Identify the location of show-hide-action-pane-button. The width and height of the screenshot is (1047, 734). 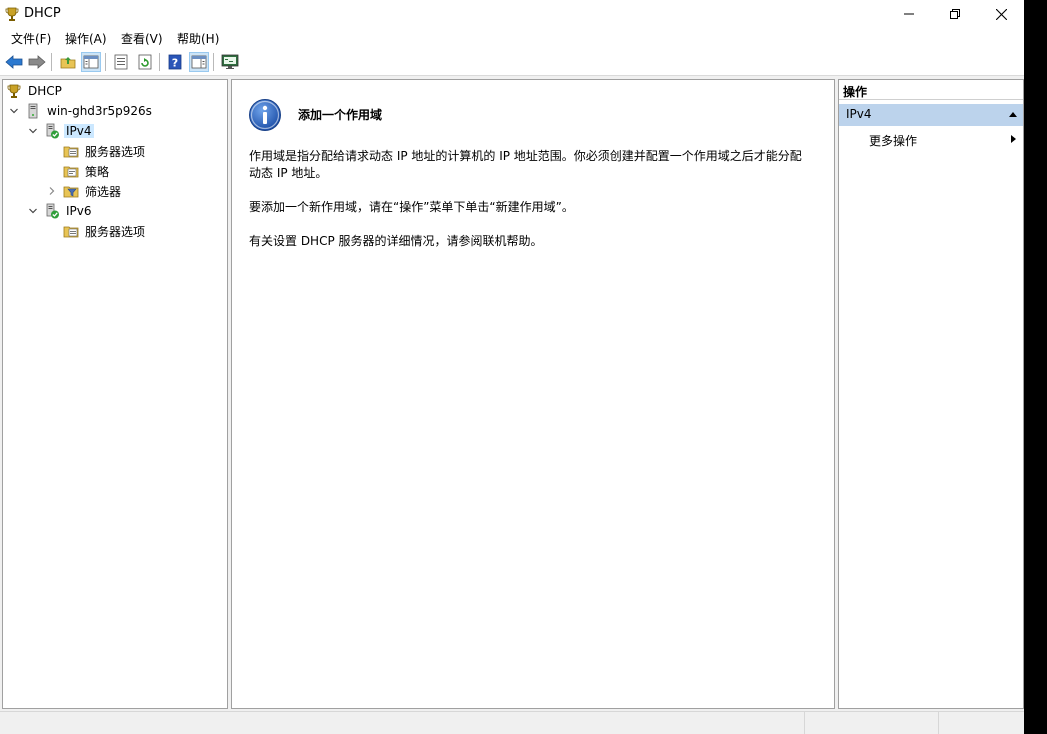
(199, 62).